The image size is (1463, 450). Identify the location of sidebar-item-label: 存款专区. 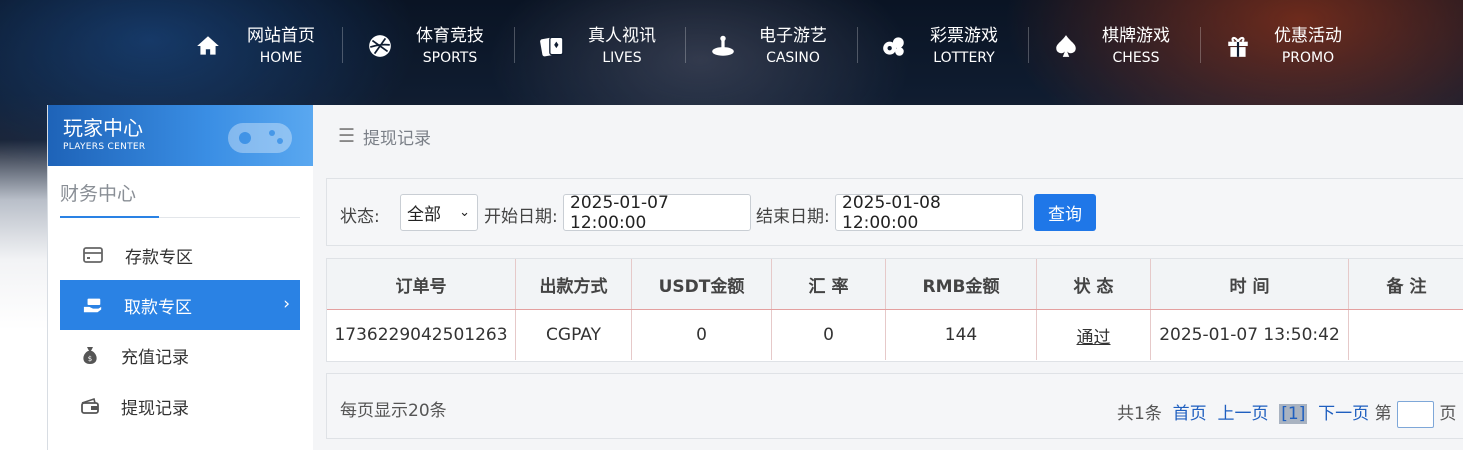
(159, 257).